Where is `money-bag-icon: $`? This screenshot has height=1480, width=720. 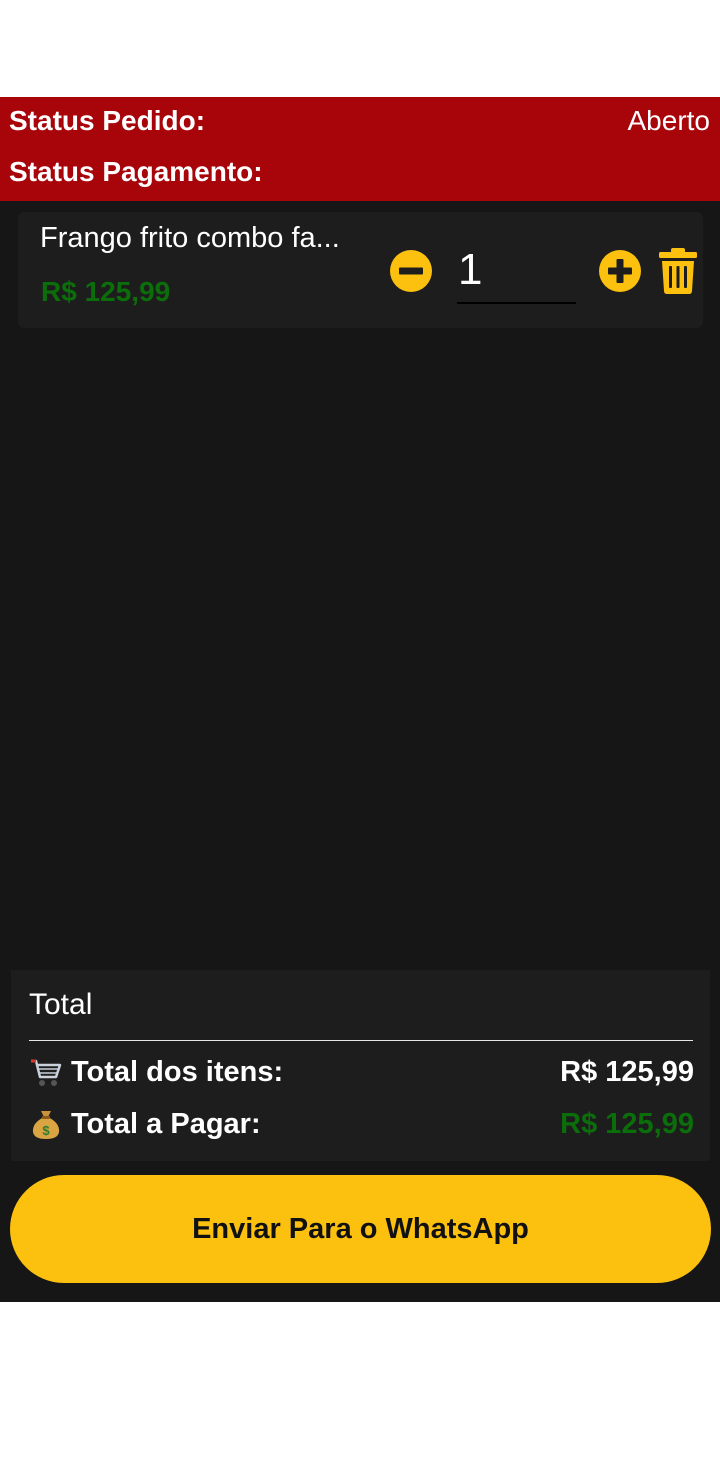 money-bag-icon: $ is located at coordinates (46, 1125).